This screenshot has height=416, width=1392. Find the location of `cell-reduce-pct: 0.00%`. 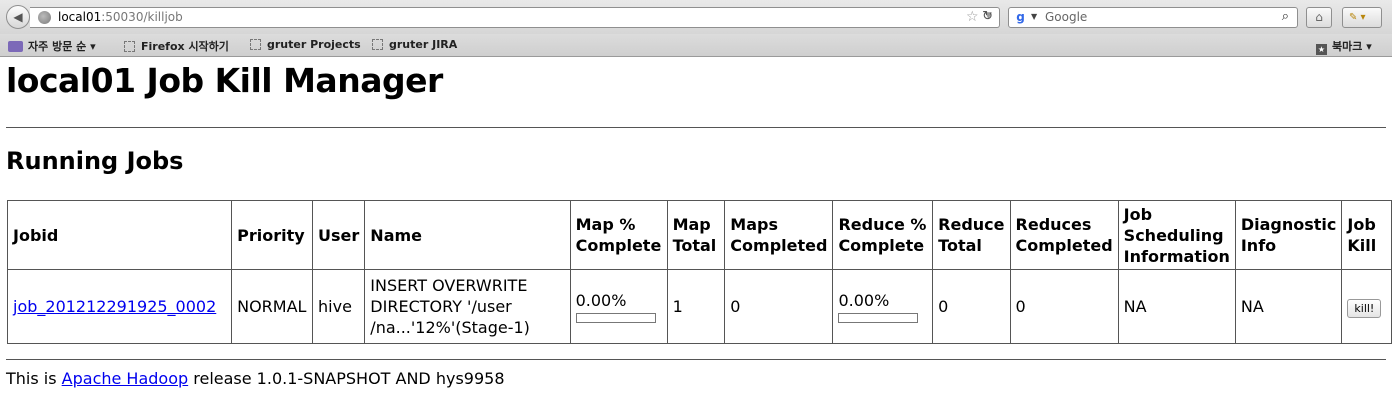

cell-reduce-pct: 0.00% is located at coordinates (883, 306).